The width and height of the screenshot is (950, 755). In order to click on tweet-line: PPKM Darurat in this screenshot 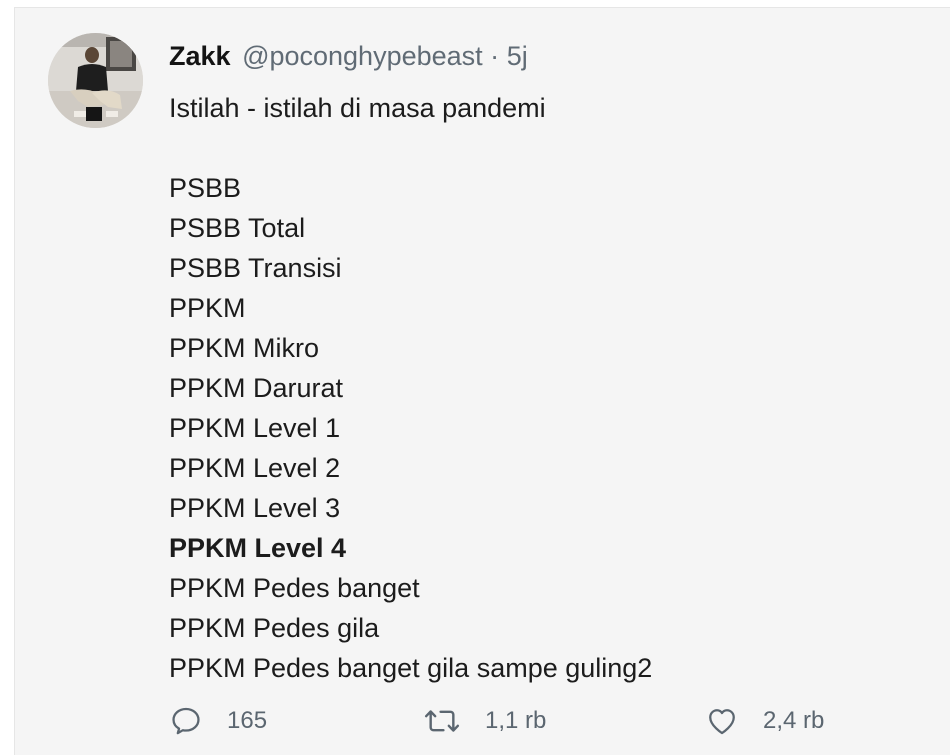, I will do `click(256, 388)`.